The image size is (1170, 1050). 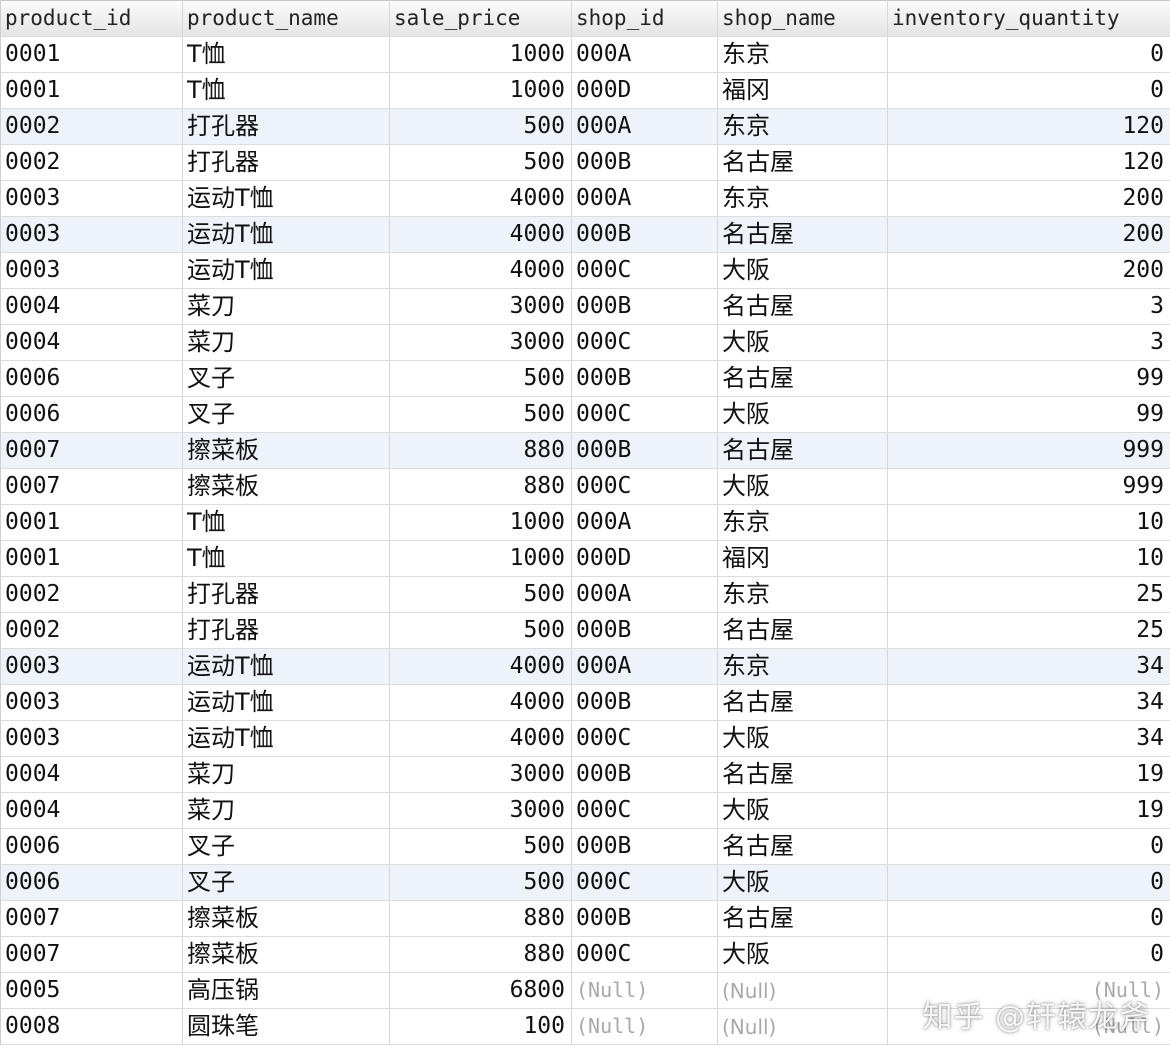 I want to click on table-row: 0003 运动T恤 4000 000A 东京 34, so click(x=585, y=667).